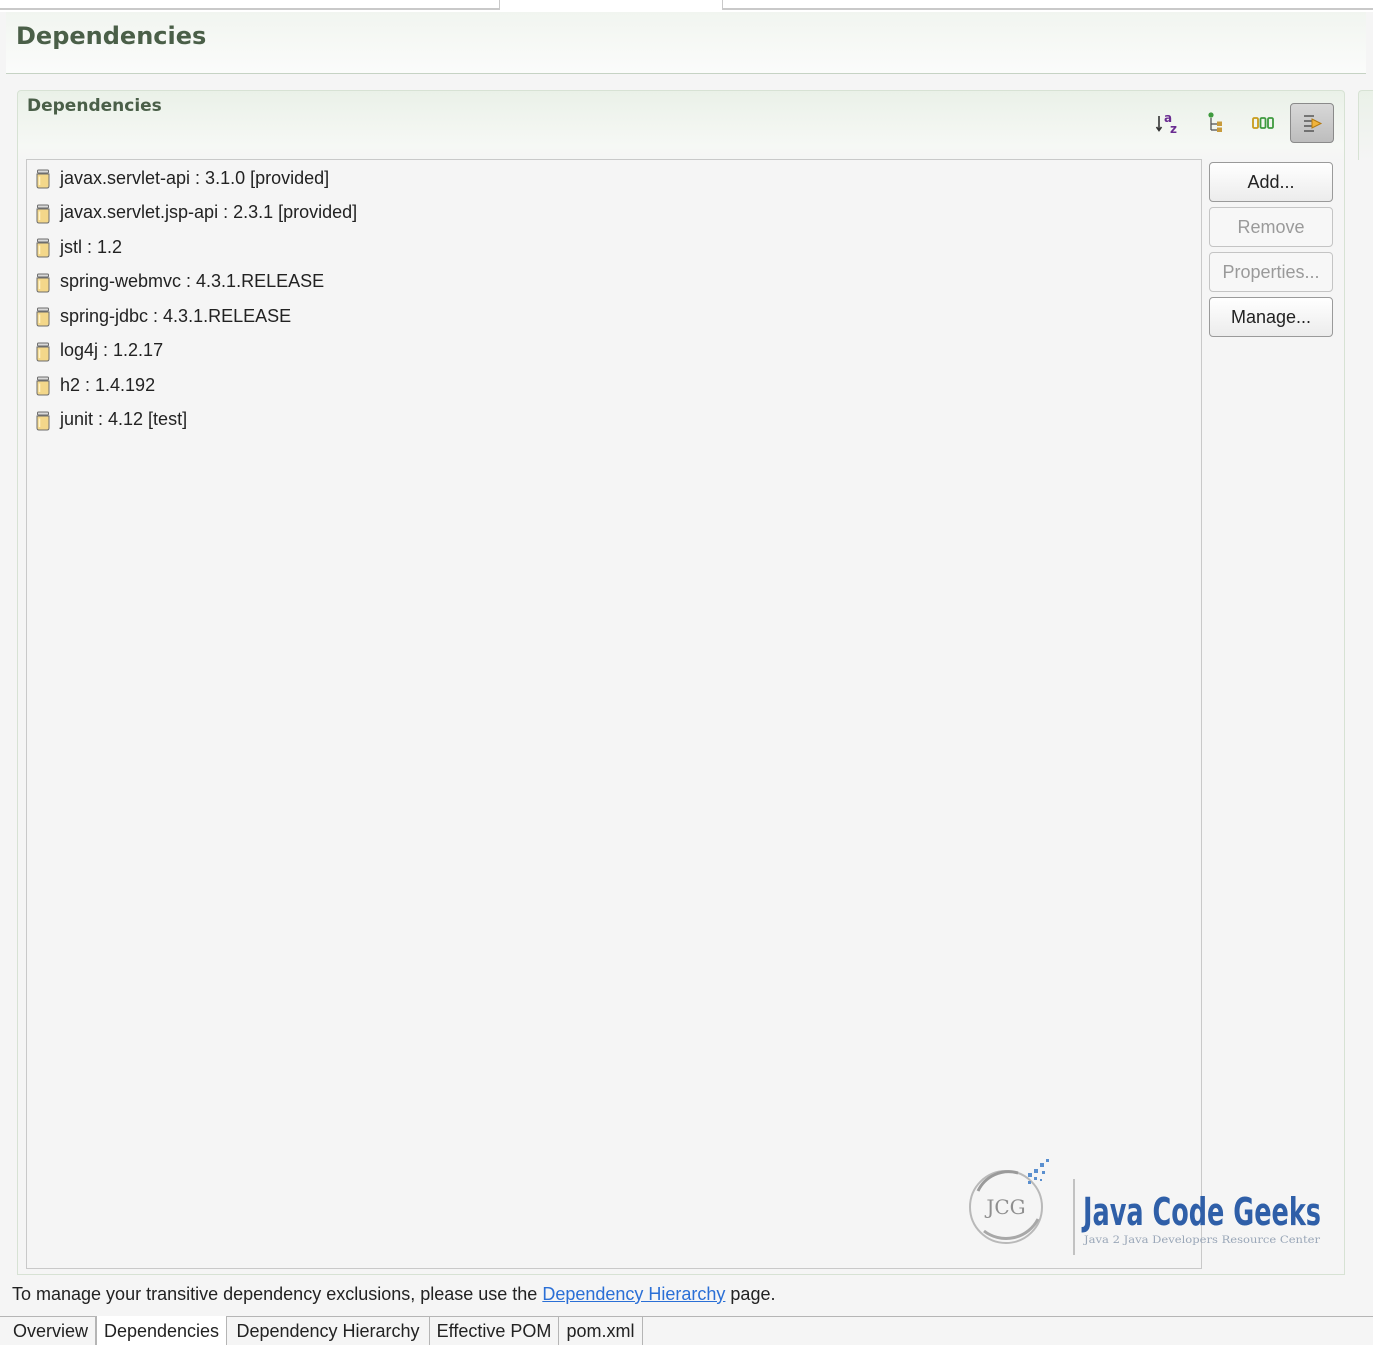 The height and width of the screenshot is (1345, 1373). I want to click on dependency-label: javax.servlet.jsp-api : 2.3.1 [provided], so click(209, 212).